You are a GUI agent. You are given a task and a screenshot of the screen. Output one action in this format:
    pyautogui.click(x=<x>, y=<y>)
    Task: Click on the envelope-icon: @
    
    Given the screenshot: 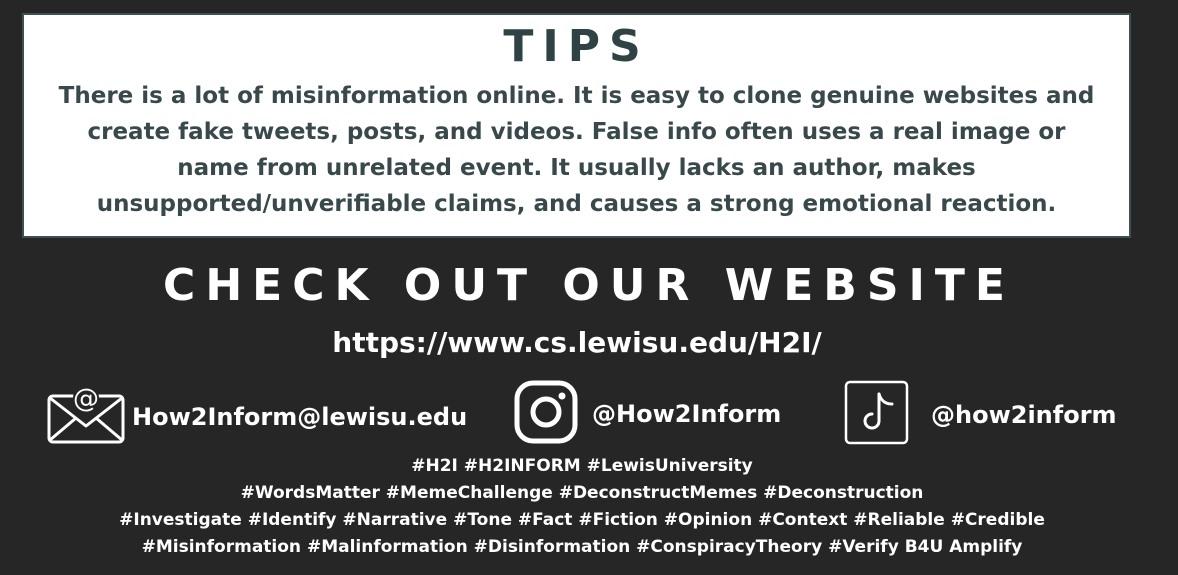 What is the action you would take?
    pyautogui.click(x=87, y=417)
    